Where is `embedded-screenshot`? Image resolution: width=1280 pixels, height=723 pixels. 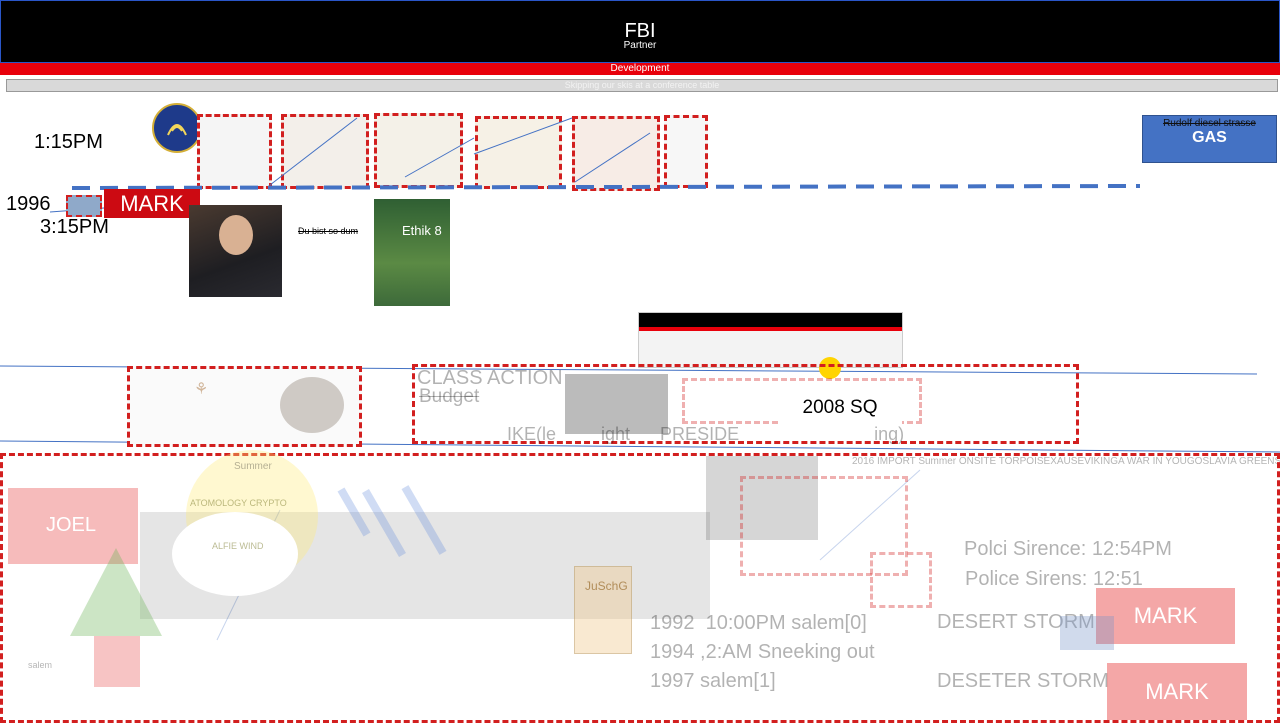
embedded-screenshot is located at coordinates (770, 345).